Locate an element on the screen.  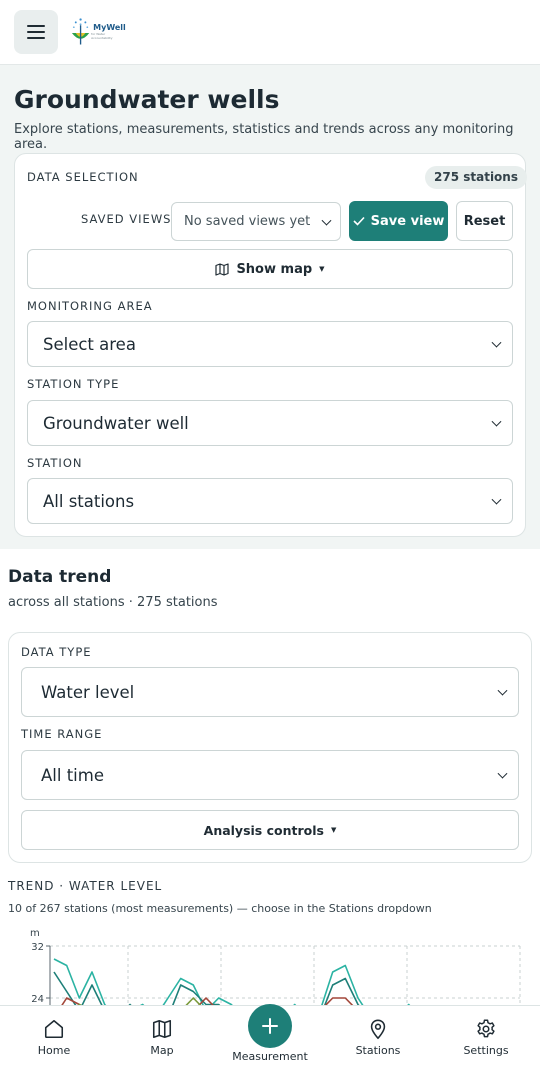
trend-chart-svg: m 32 24 is located at coordinates (275, 967).